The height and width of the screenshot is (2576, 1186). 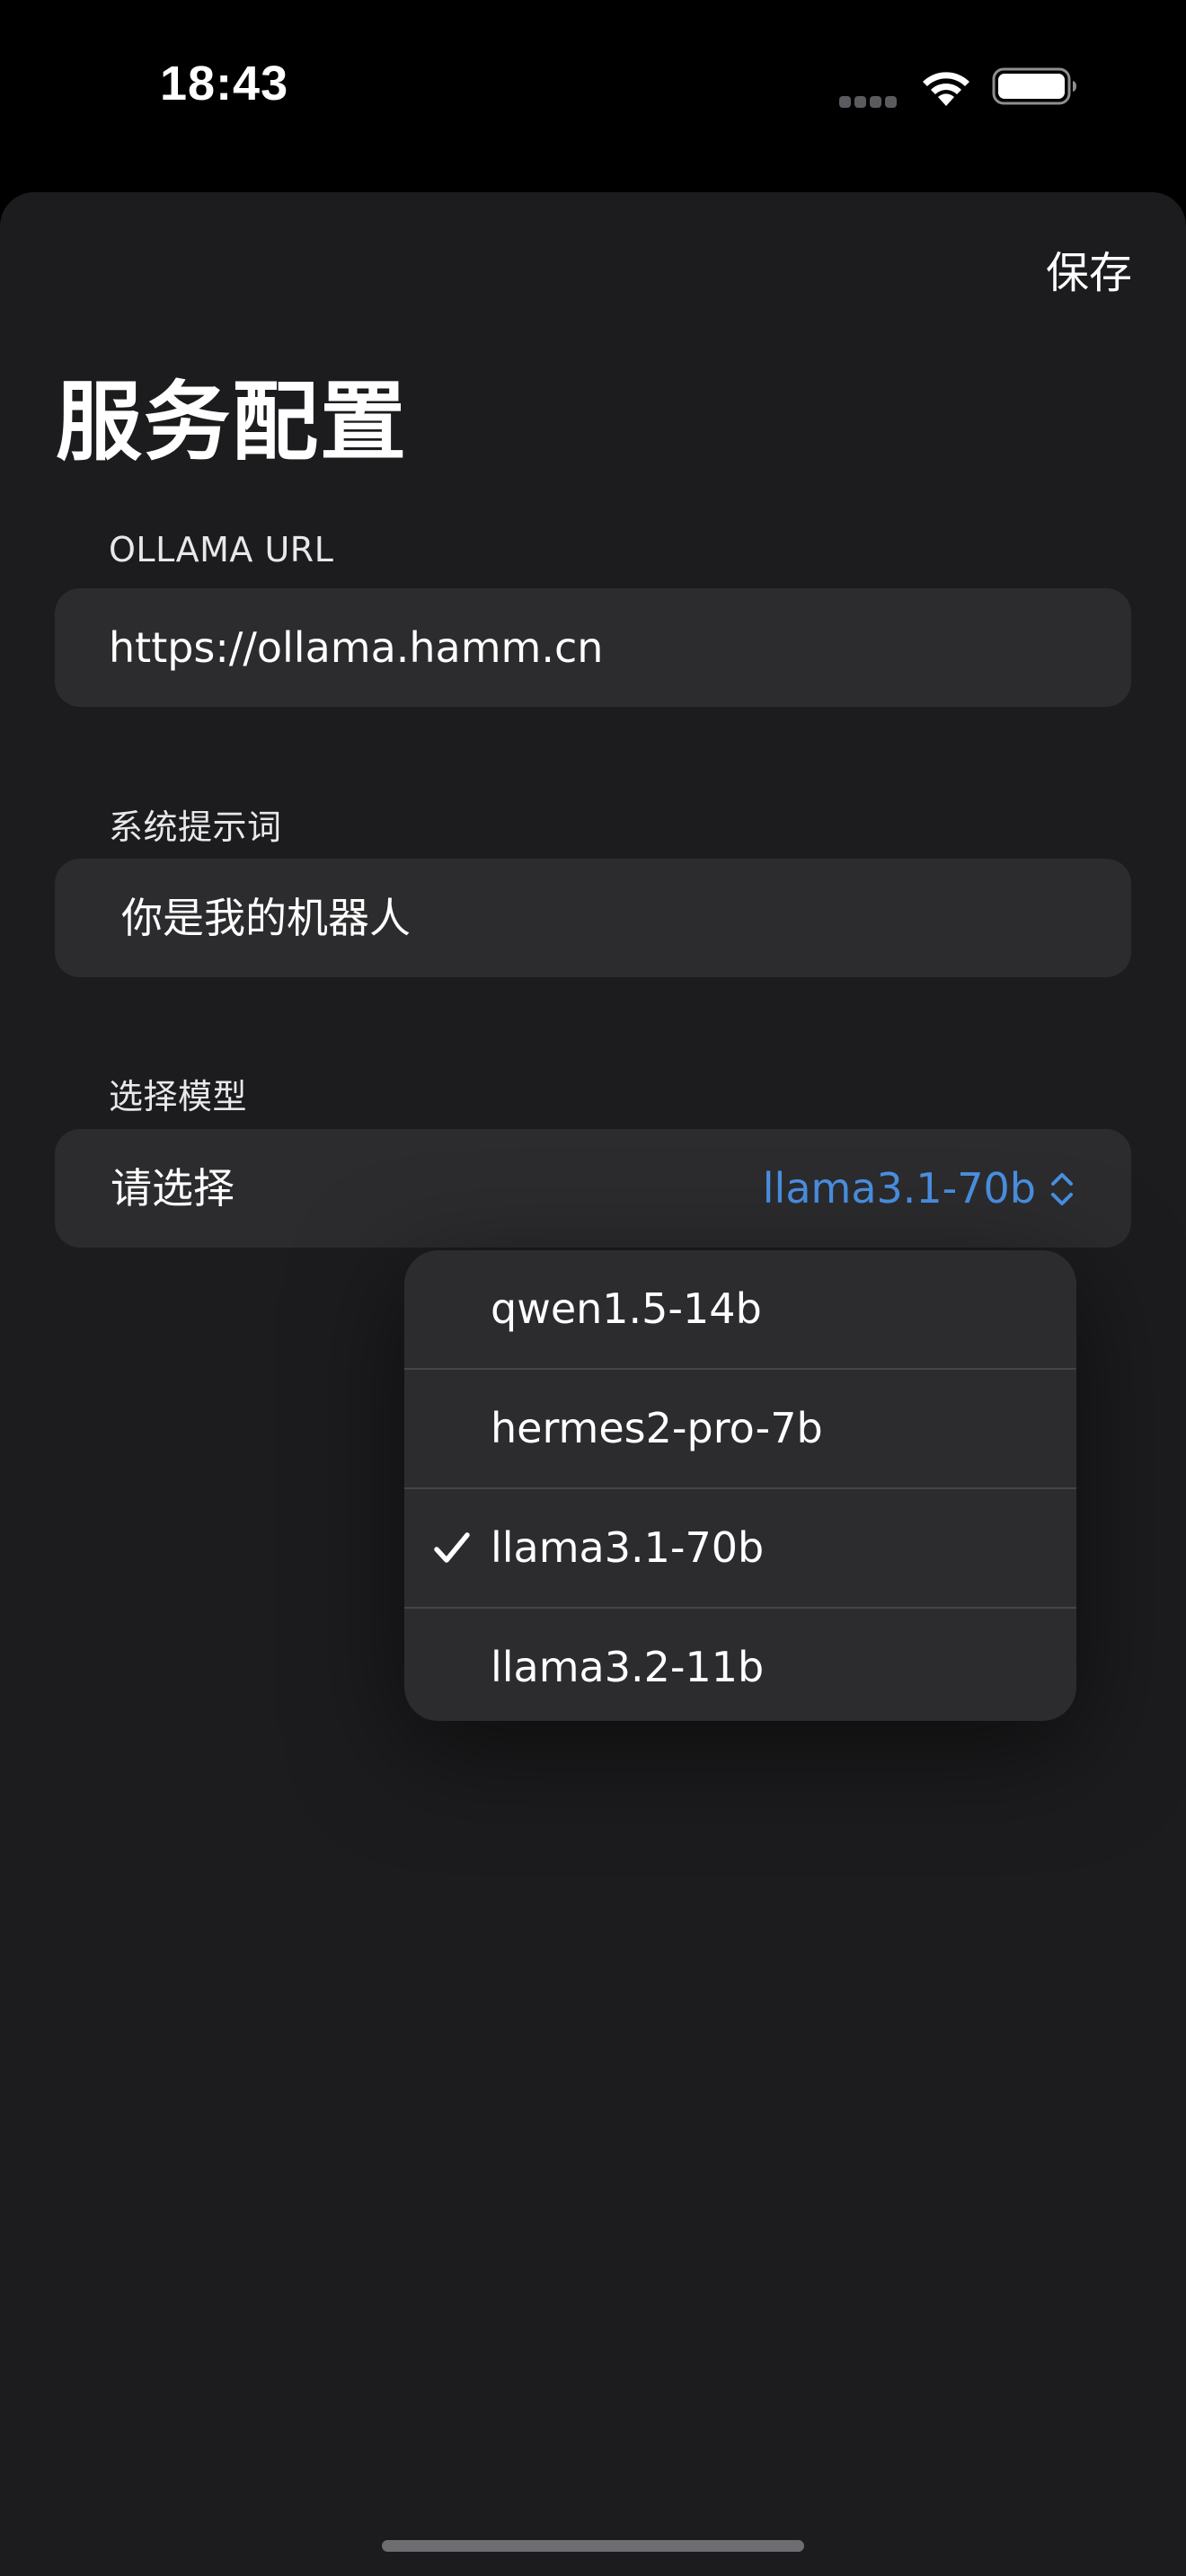 I want to click on menu-item-llama3-1: llama3.1-70b, so click(x=740, y=1549).